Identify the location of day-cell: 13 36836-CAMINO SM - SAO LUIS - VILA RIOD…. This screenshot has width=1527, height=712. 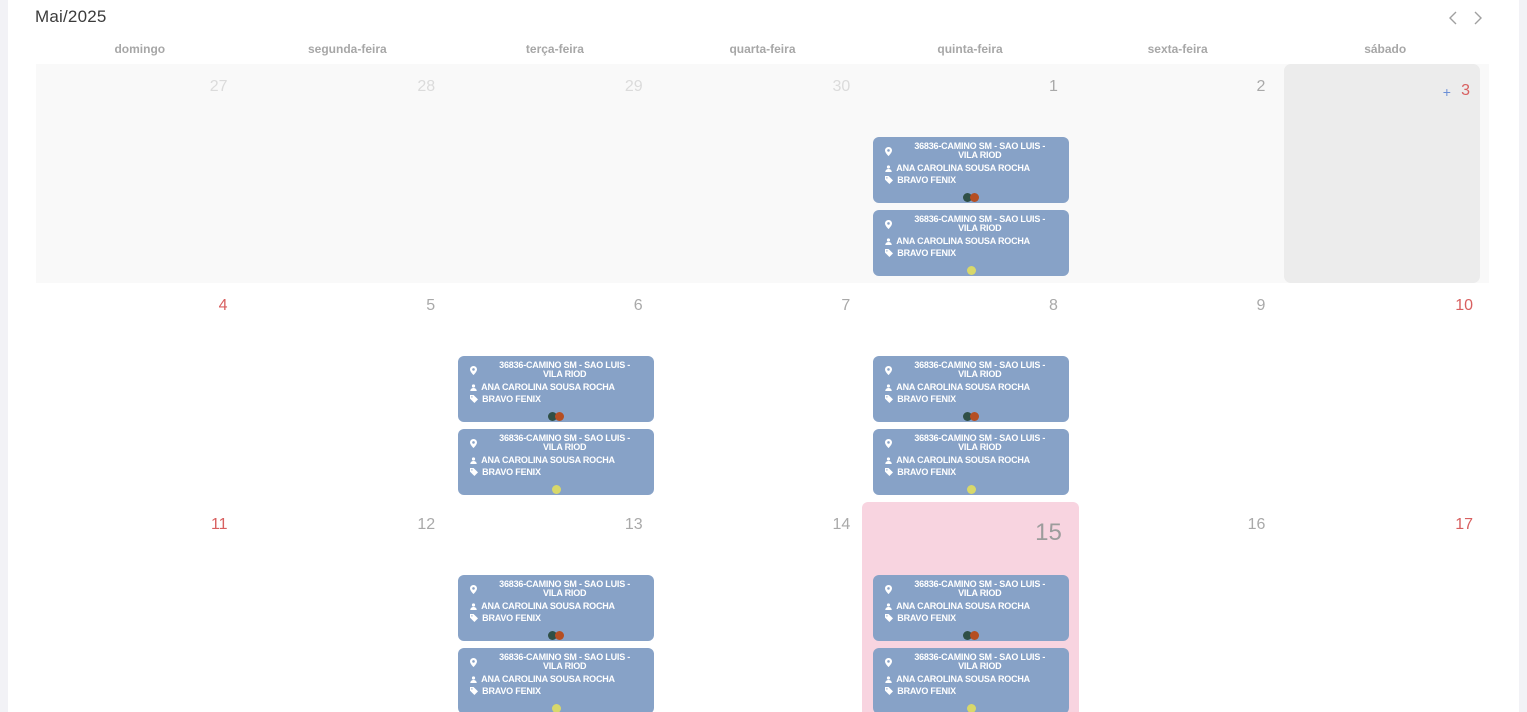
(555, 607).